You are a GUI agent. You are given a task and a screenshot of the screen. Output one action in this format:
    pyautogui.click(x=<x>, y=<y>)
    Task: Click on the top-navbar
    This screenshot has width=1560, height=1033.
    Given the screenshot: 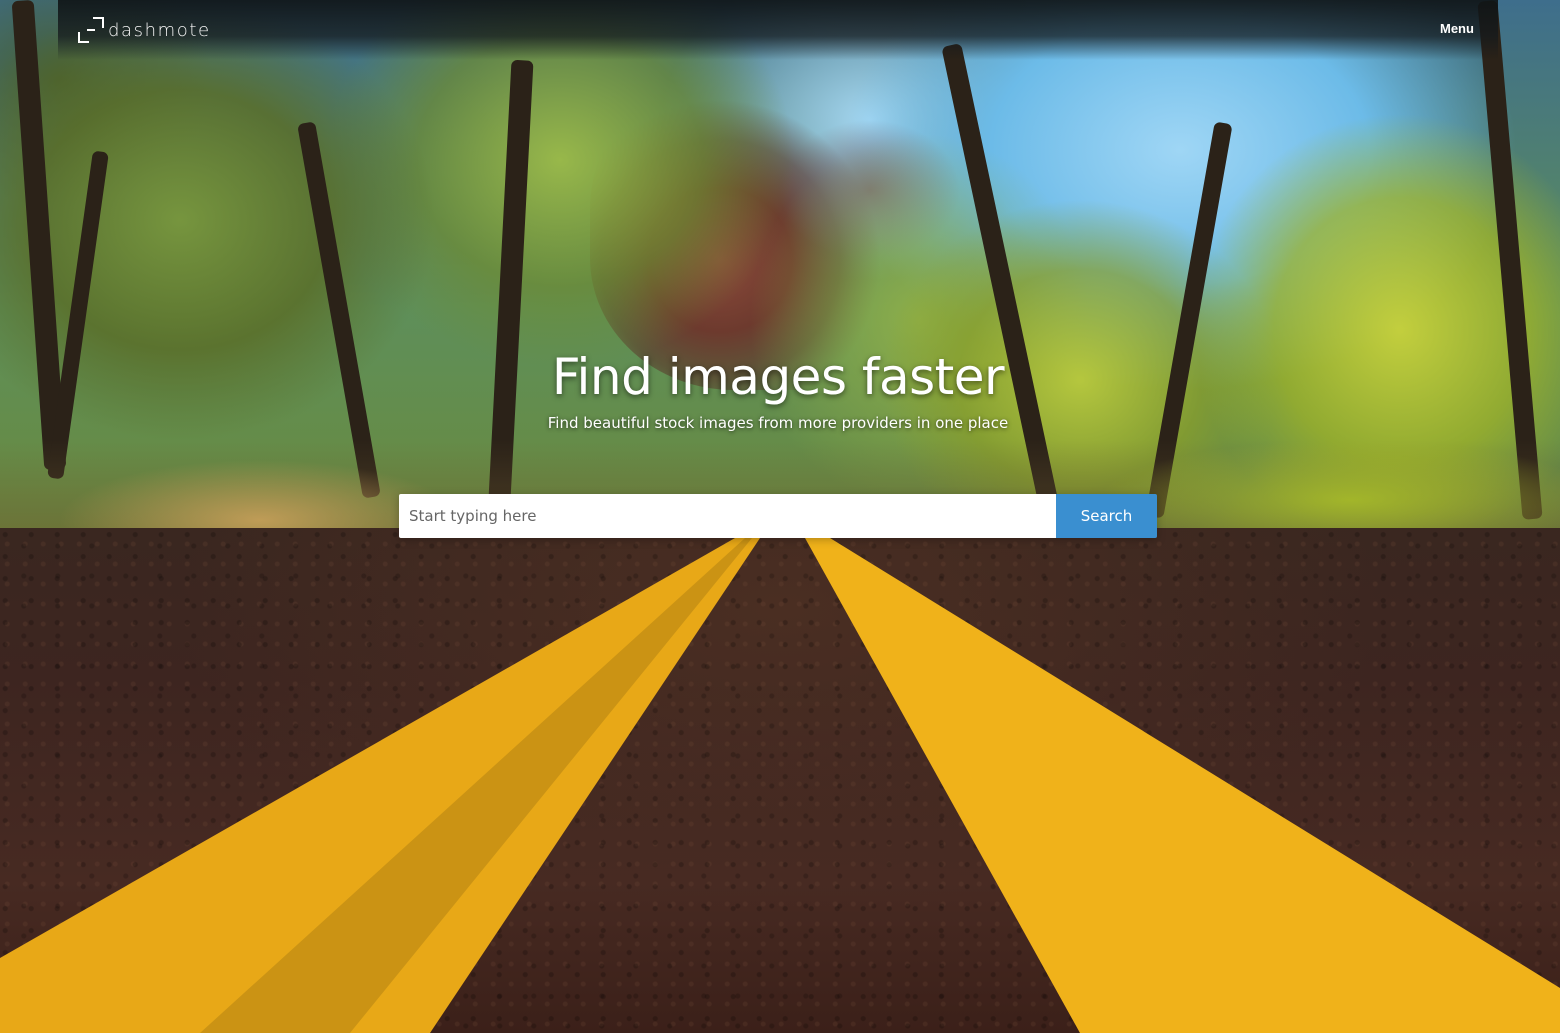 What is the action you would take?
    pyautogui.click(x=778, y=30)
    